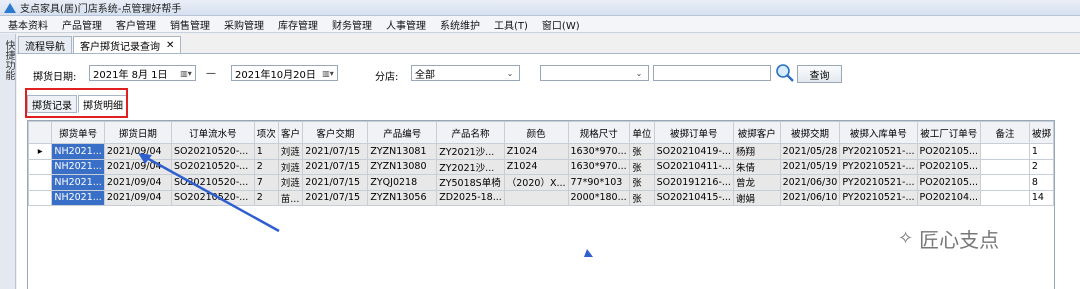  I want to click on table-cell: ZYQJ0218, so click(402, 182).